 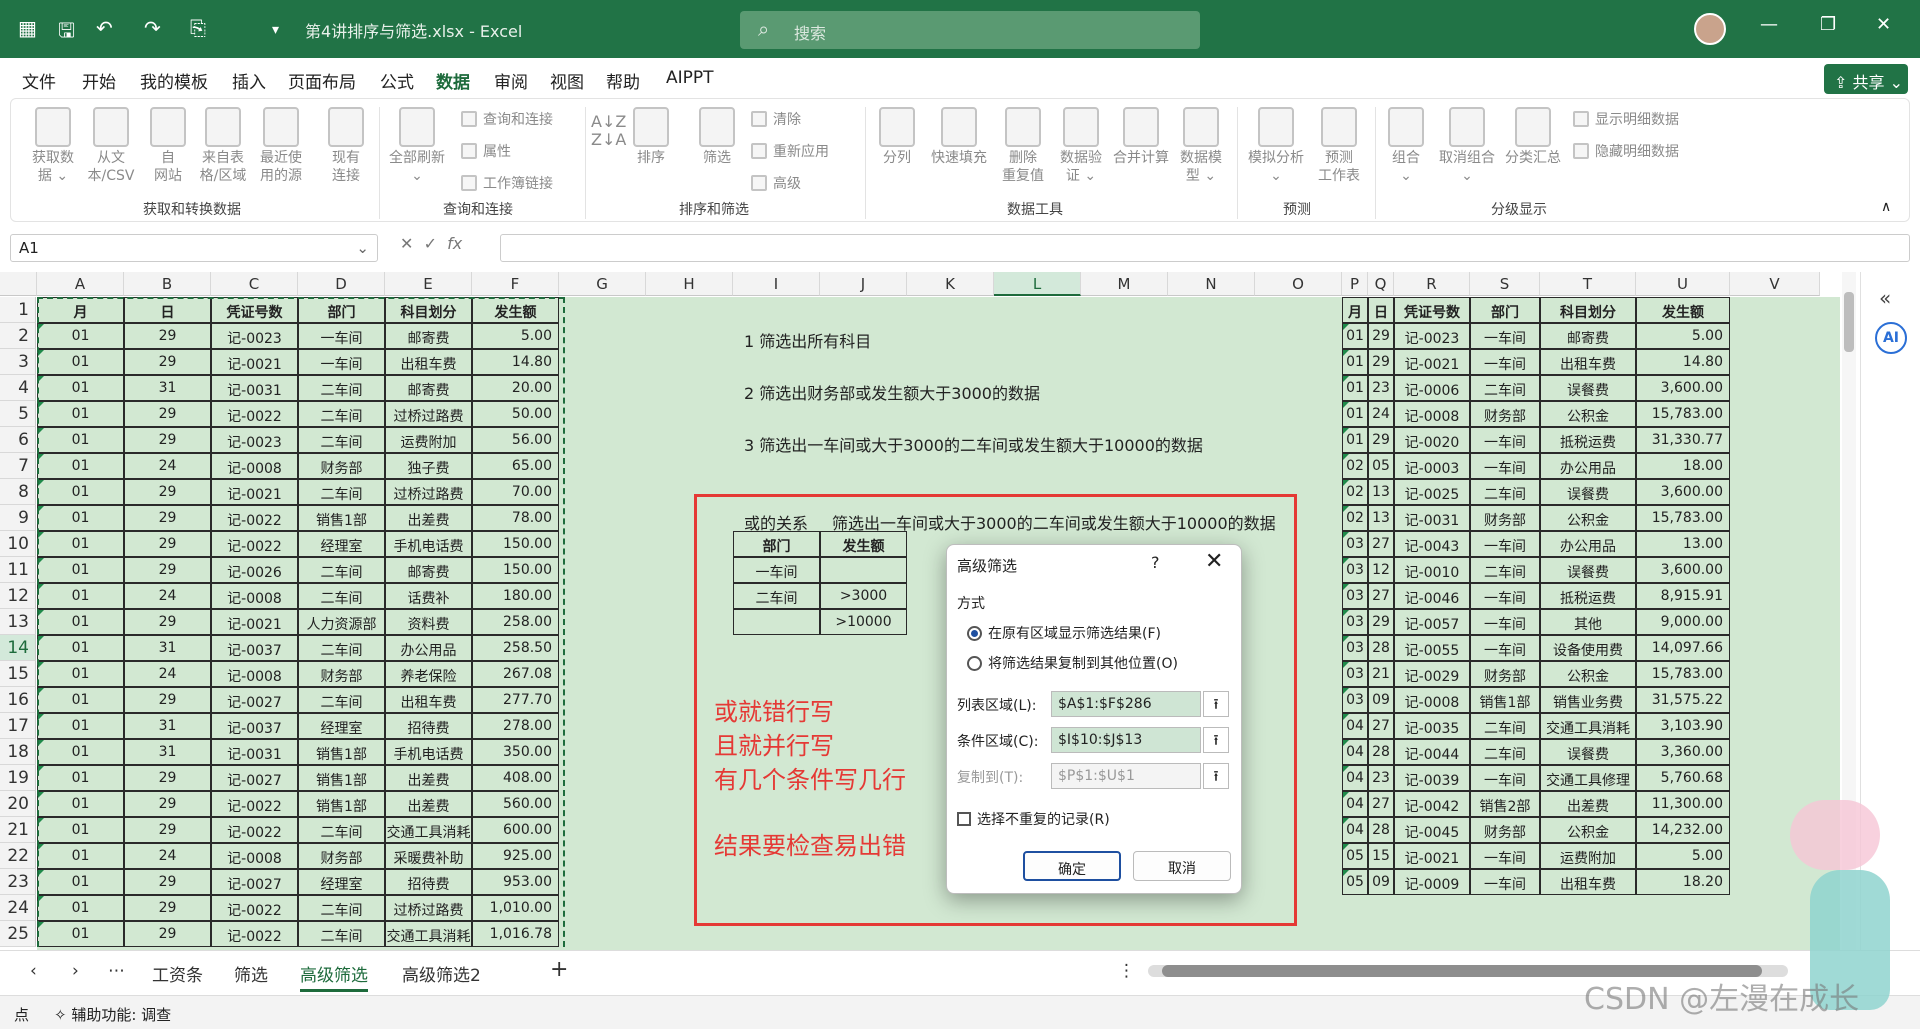 What do you see at coordinates (428, 830) in the screenshot?
I see `table-cell: 交通工具消耗` at bounding box center [428, 830].